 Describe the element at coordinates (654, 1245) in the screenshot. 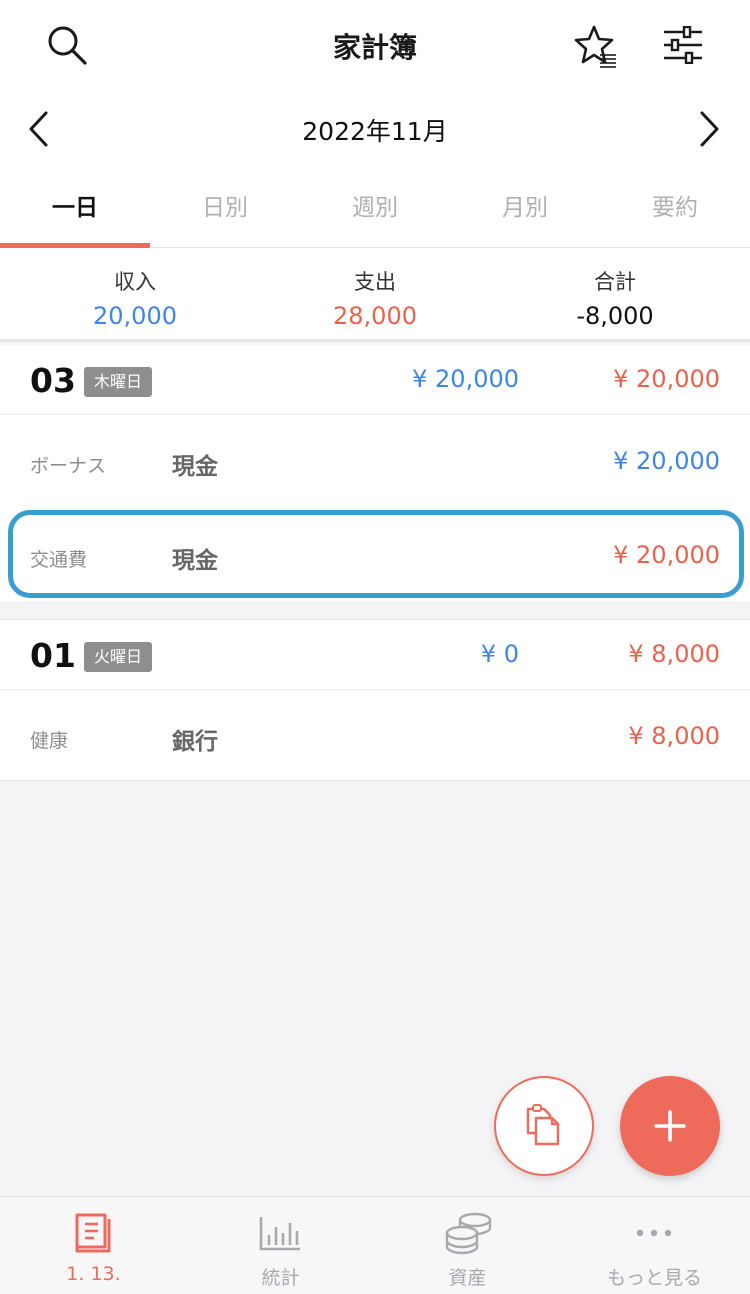

I see `nav-item-more: もっと見る` at that location.